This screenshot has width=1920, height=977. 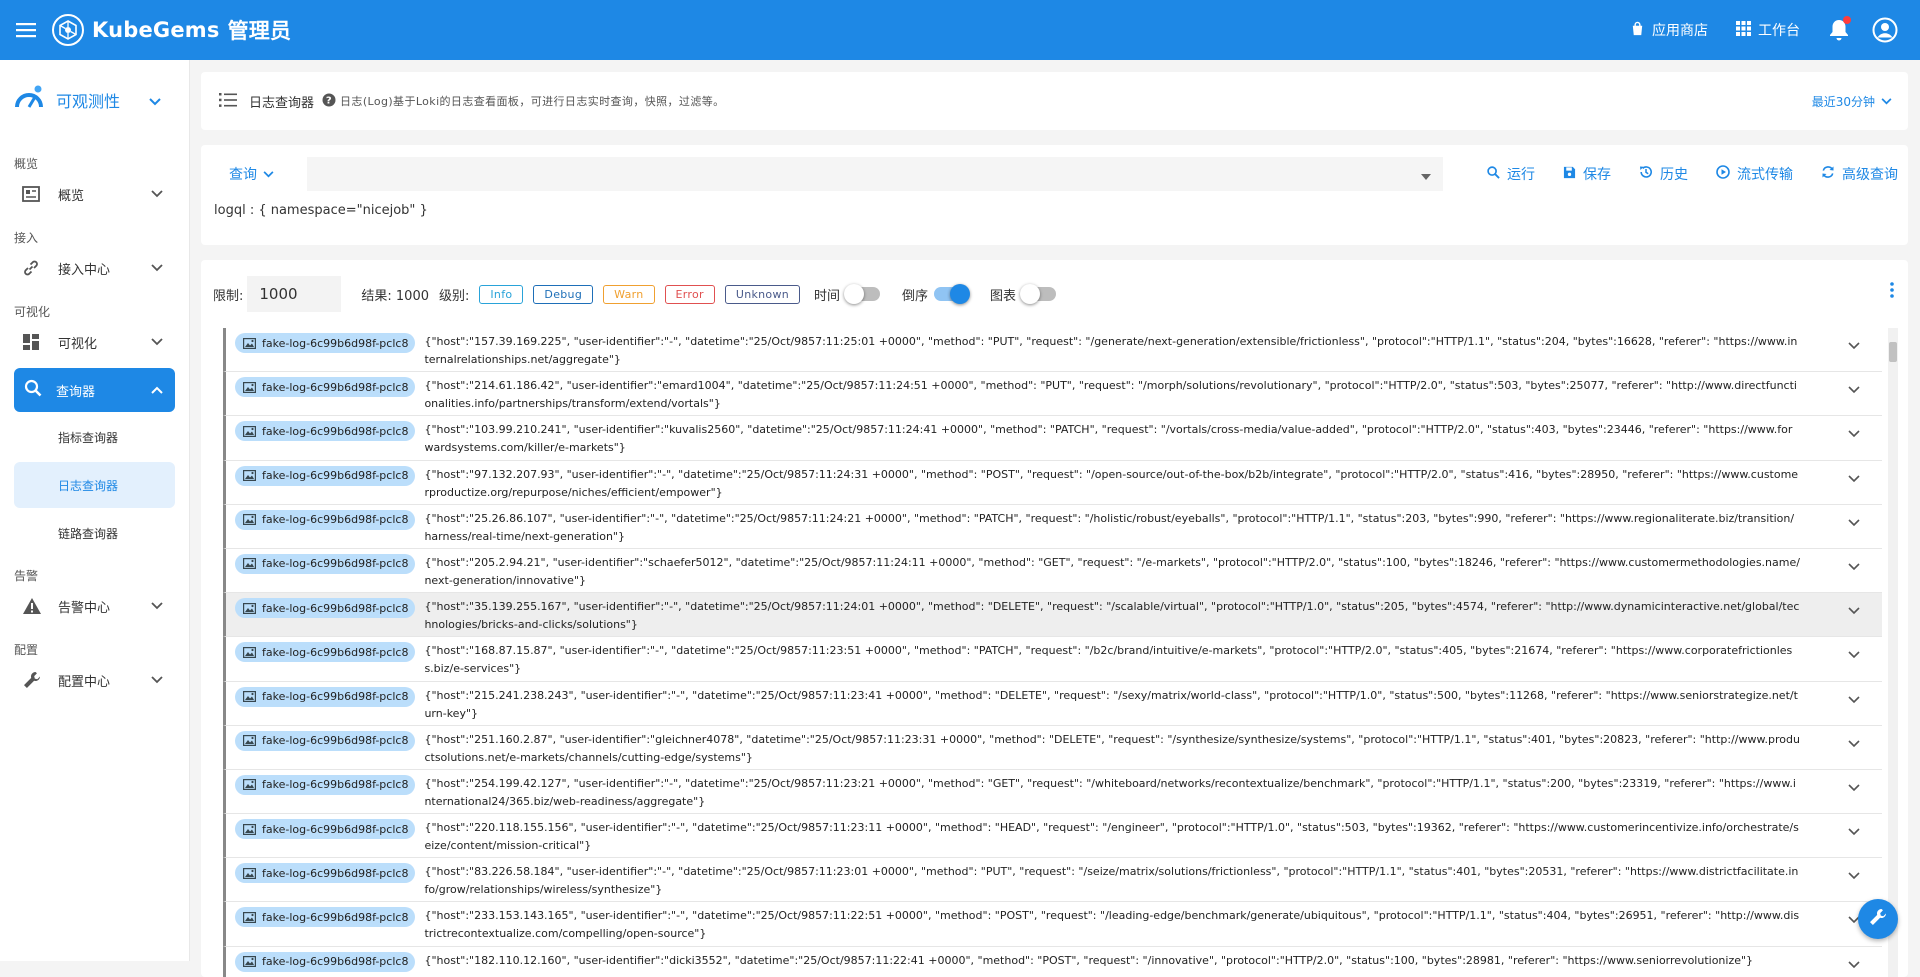 I want to click on level-tag-error: Error, so click(x=689, y=294).